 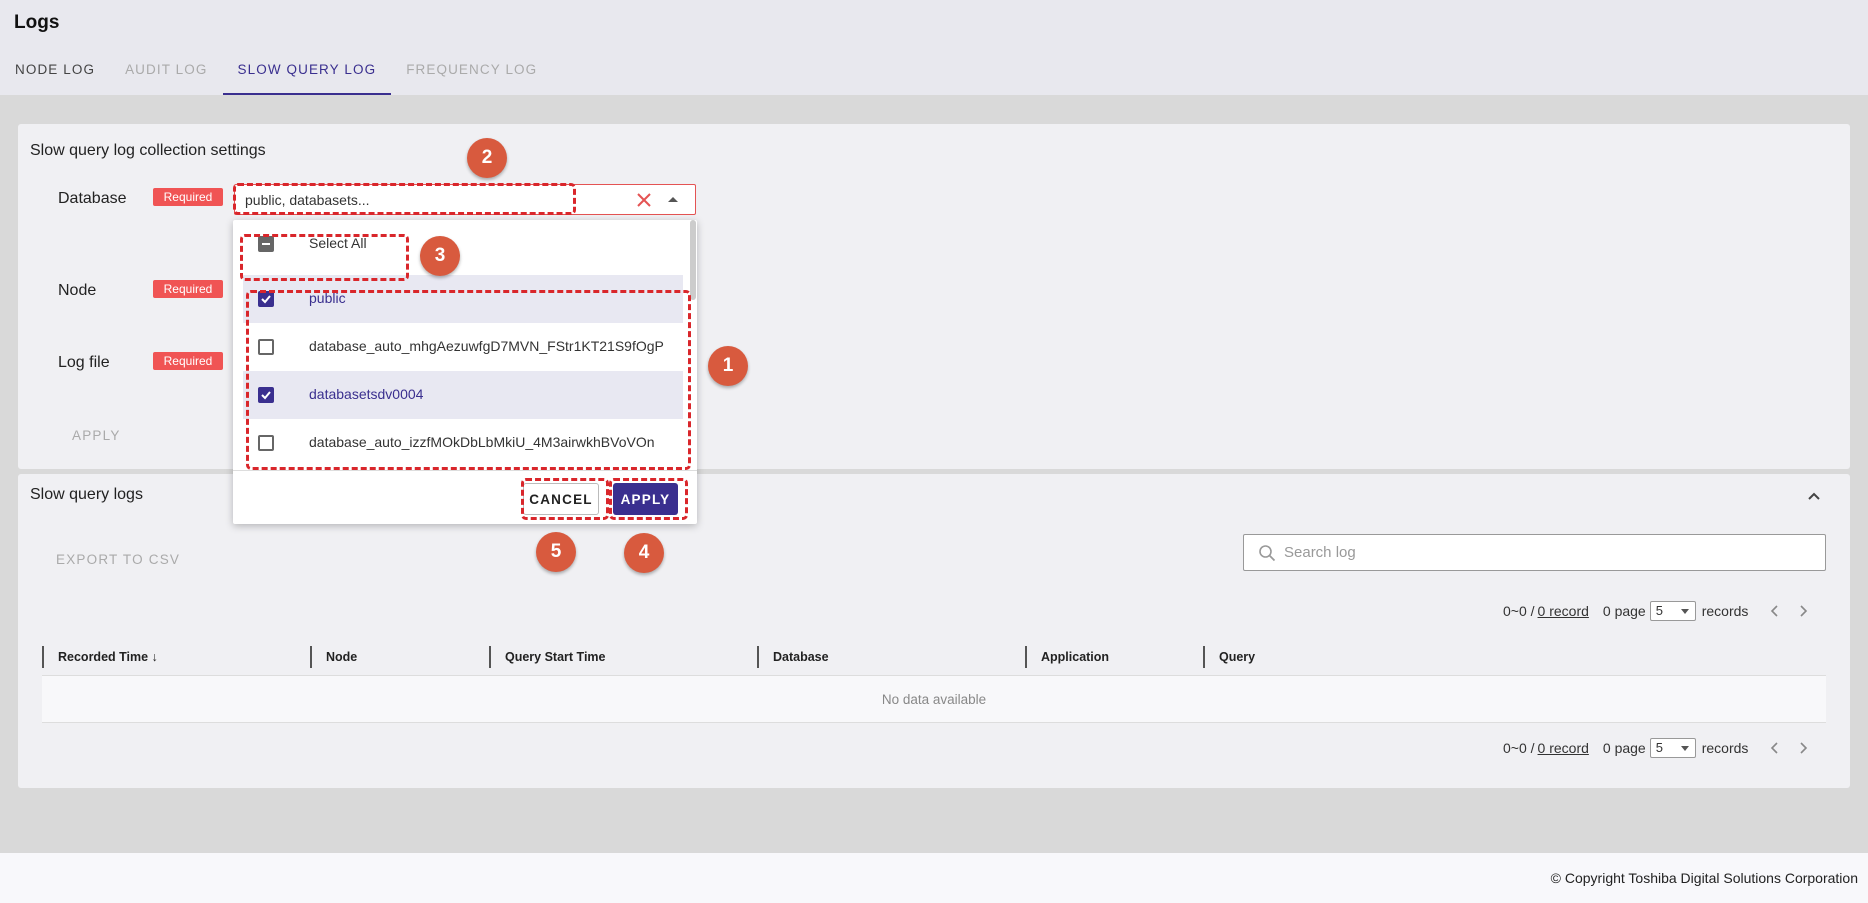 I want to click on annotation-marker-3: 3, so click(x=440, y=256).